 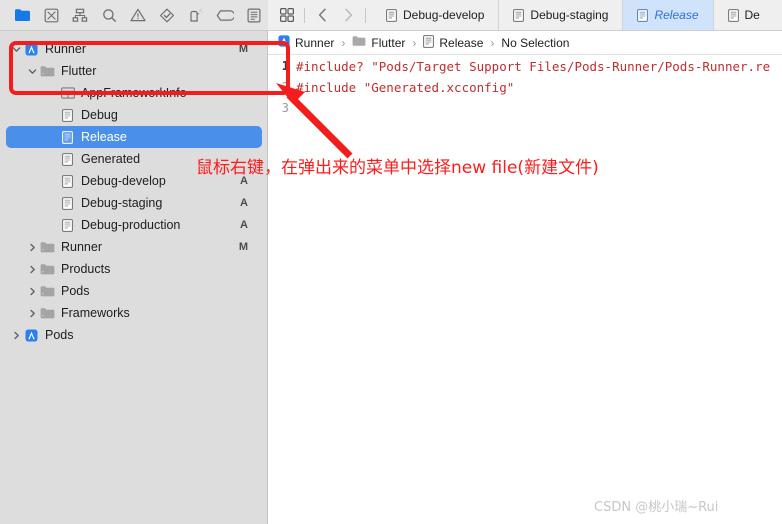 I want to click on tree-row-frameworks: Frameworks, so click(x=134, y=313).